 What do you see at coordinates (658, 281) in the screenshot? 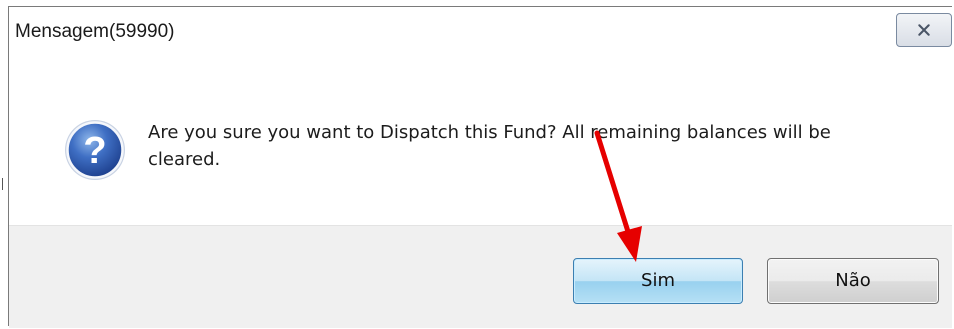
I see `yes-button: Sim` at bounding box center [658, 281].